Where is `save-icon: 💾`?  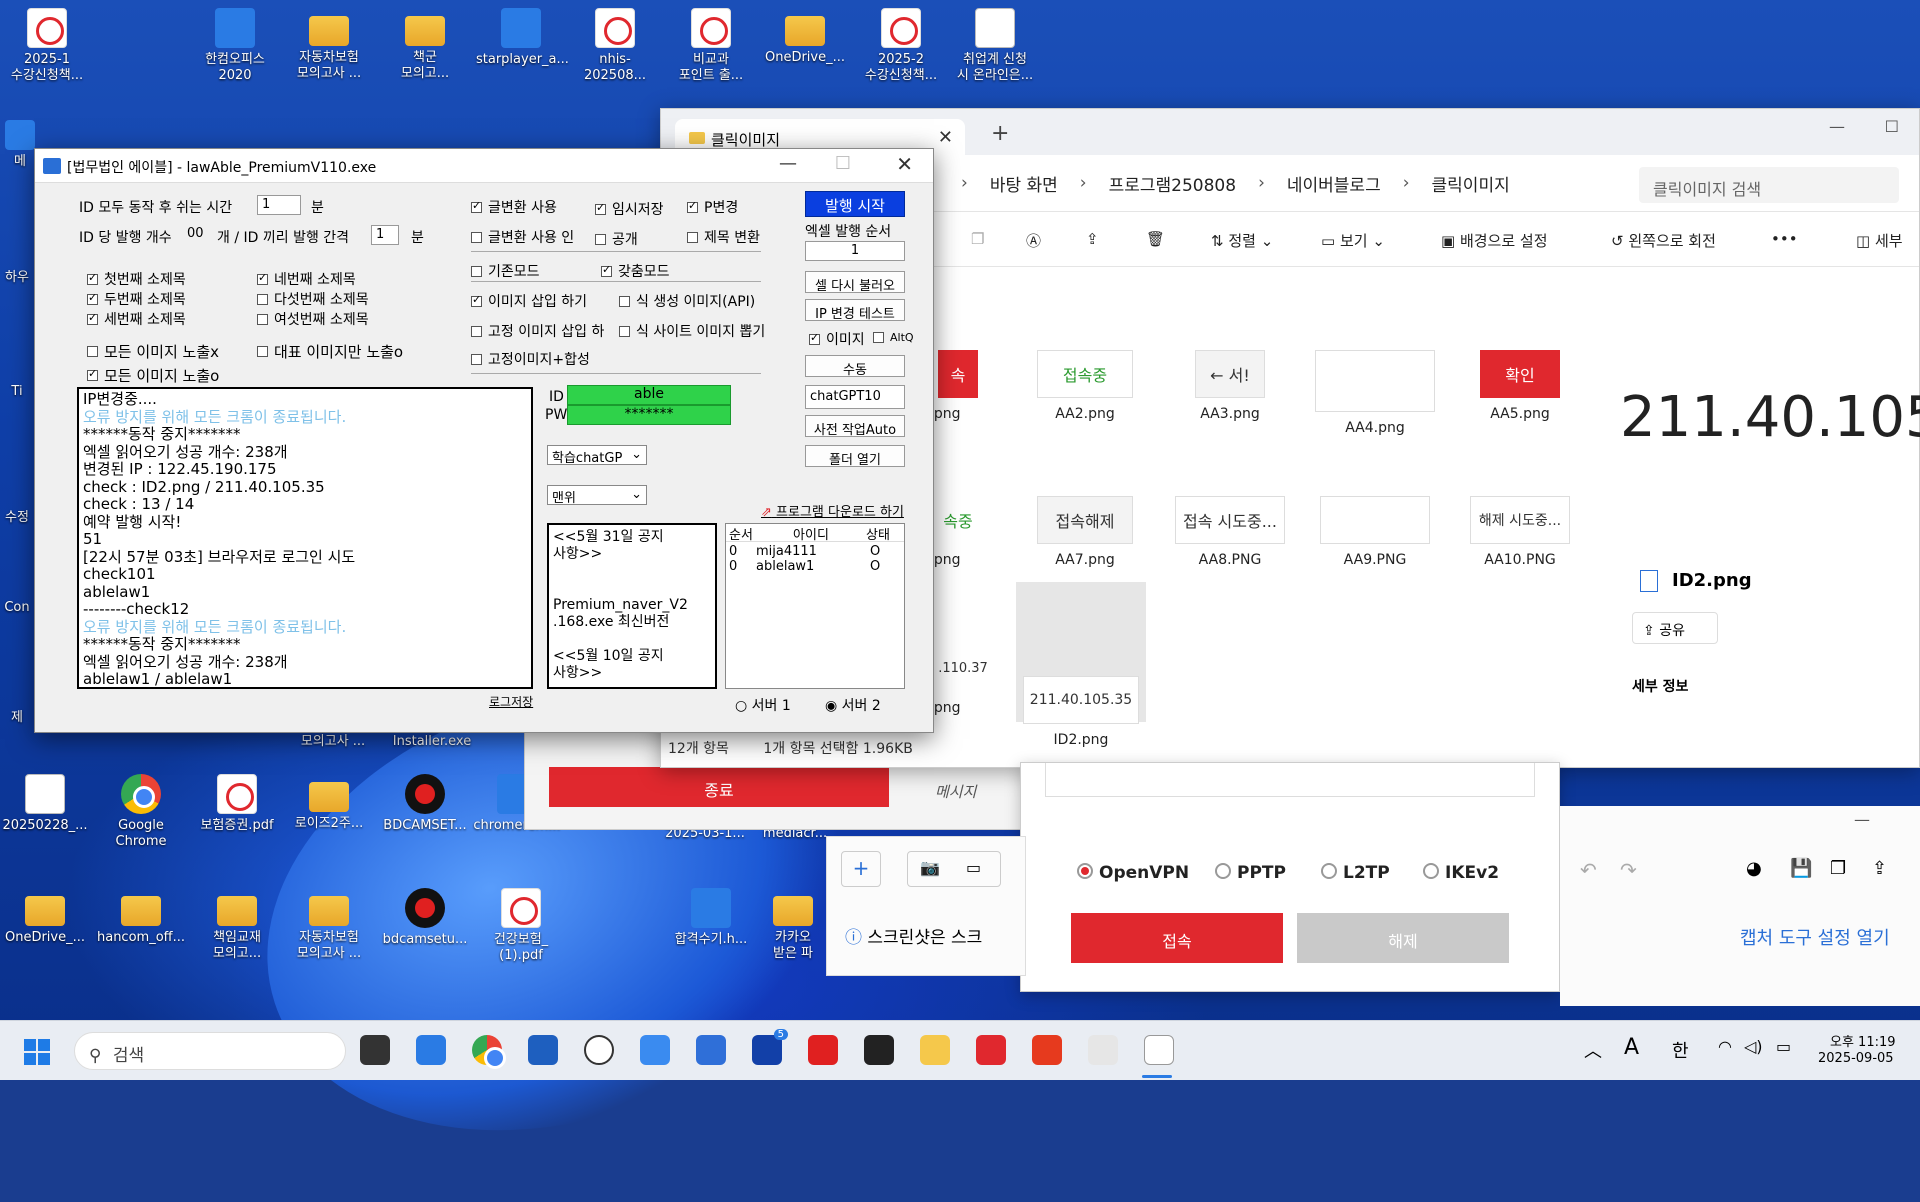 save-icon: 💾 is located at coordinates (1801, 868).